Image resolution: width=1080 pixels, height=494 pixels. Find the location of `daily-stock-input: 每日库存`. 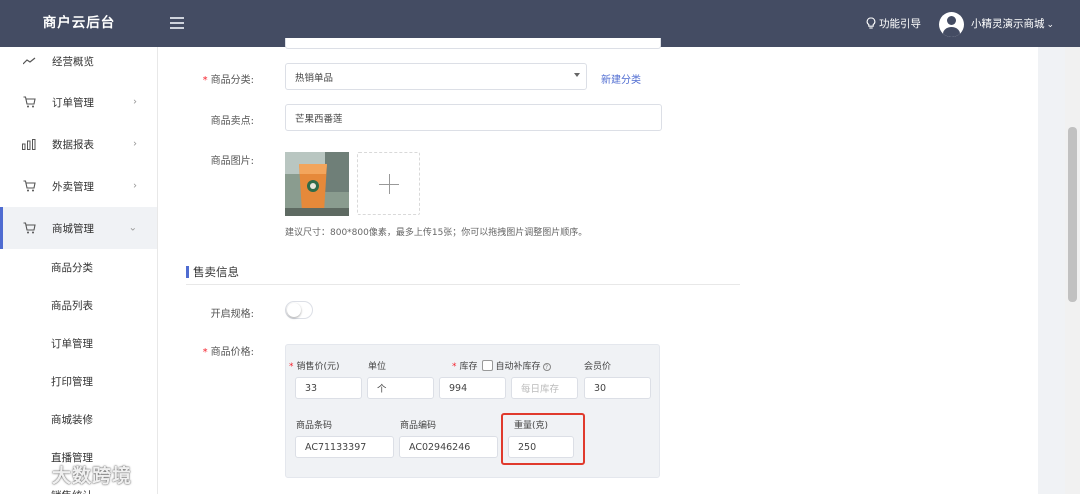

daily-stock-input: 每日库存 is located at coordinates (544, 388).